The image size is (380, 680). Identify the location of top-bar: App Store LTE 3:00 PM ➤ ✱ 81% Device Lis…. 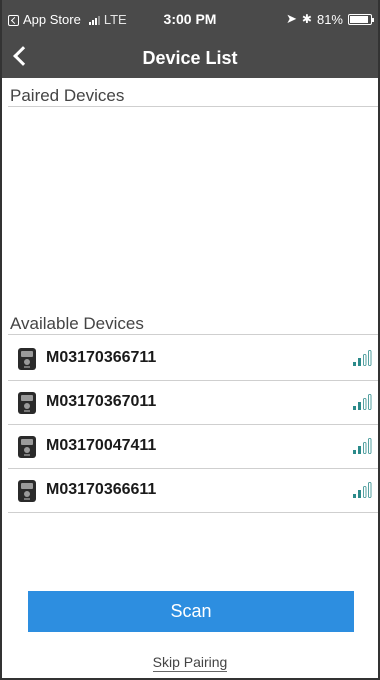
(190, 39).